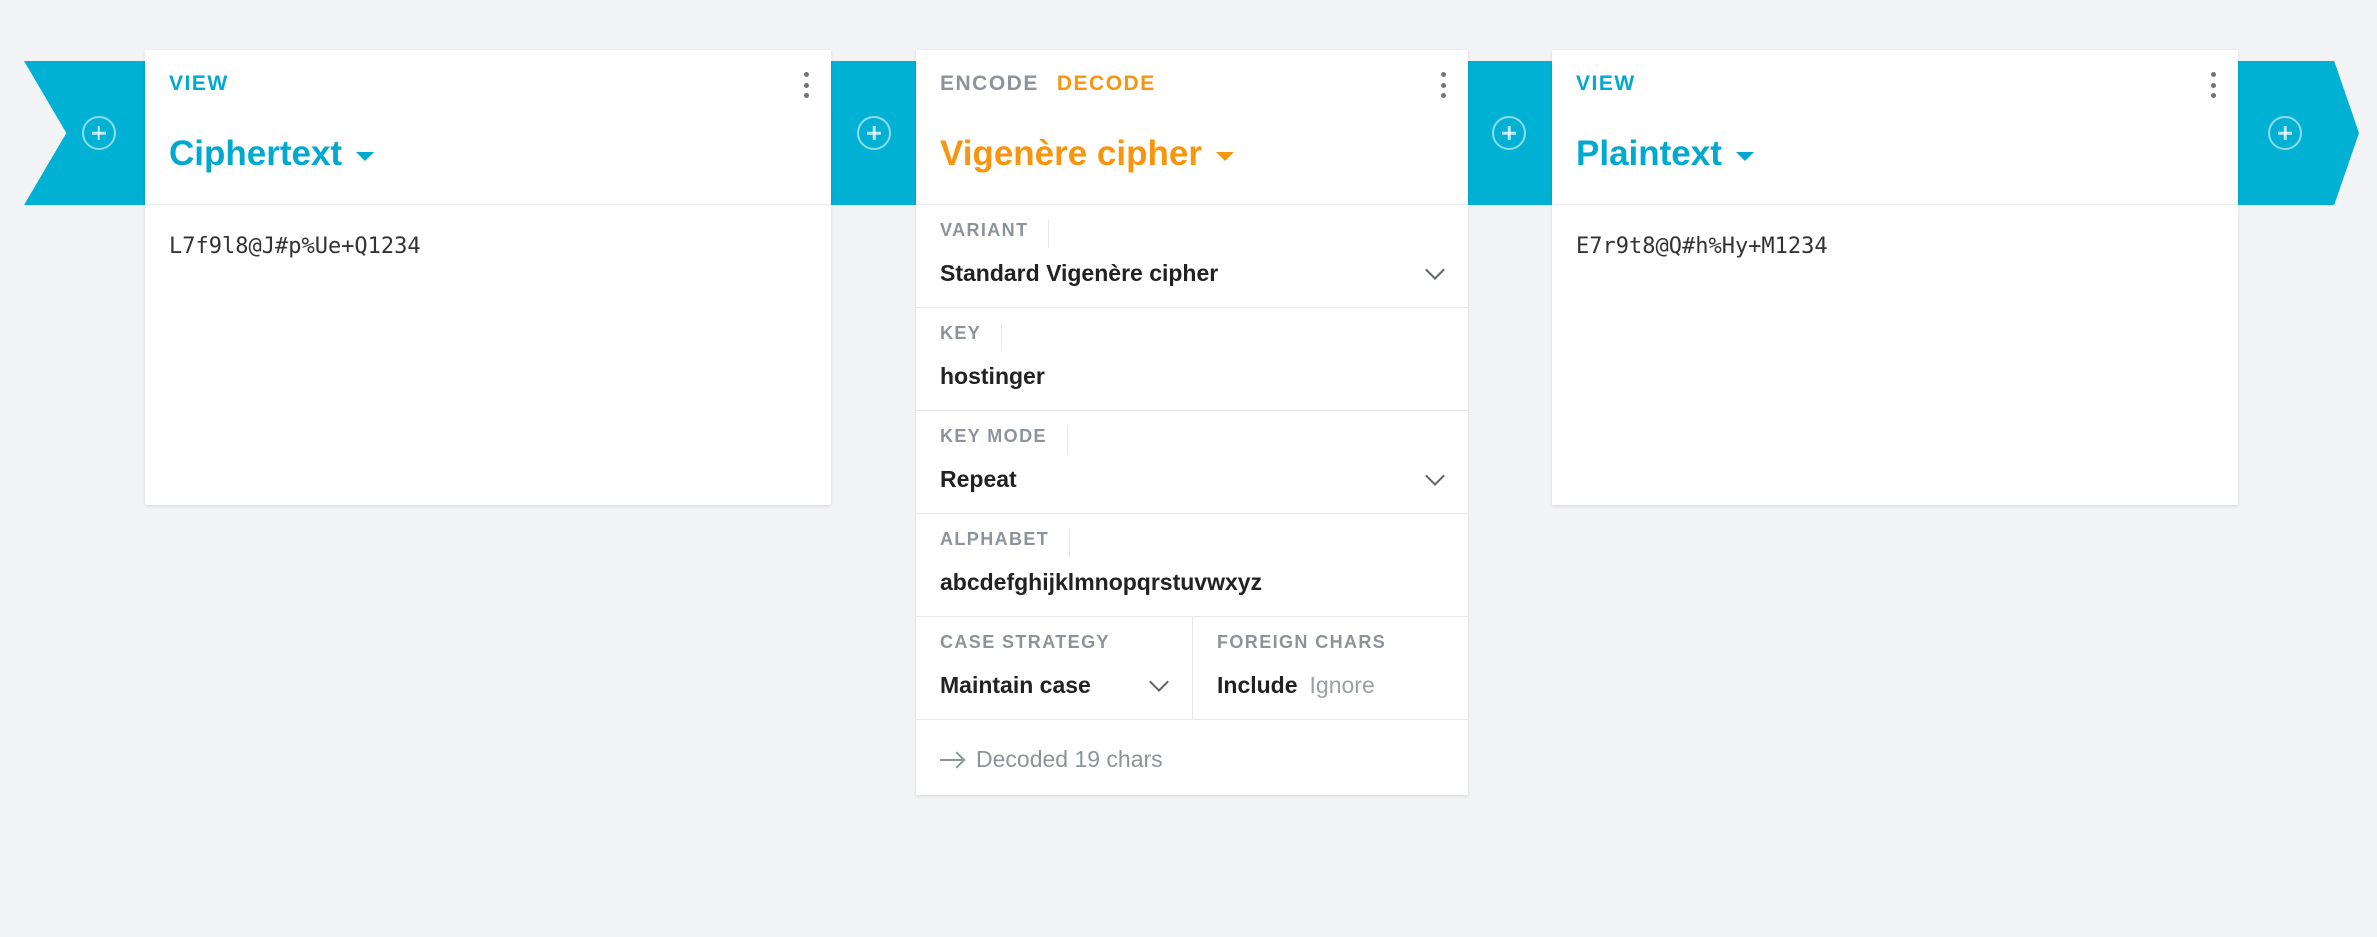  What do you see at coordinates (1257, 685) in the screenshot?
I see `foreign-include-option: Include` at bounding box center [1257, 685].